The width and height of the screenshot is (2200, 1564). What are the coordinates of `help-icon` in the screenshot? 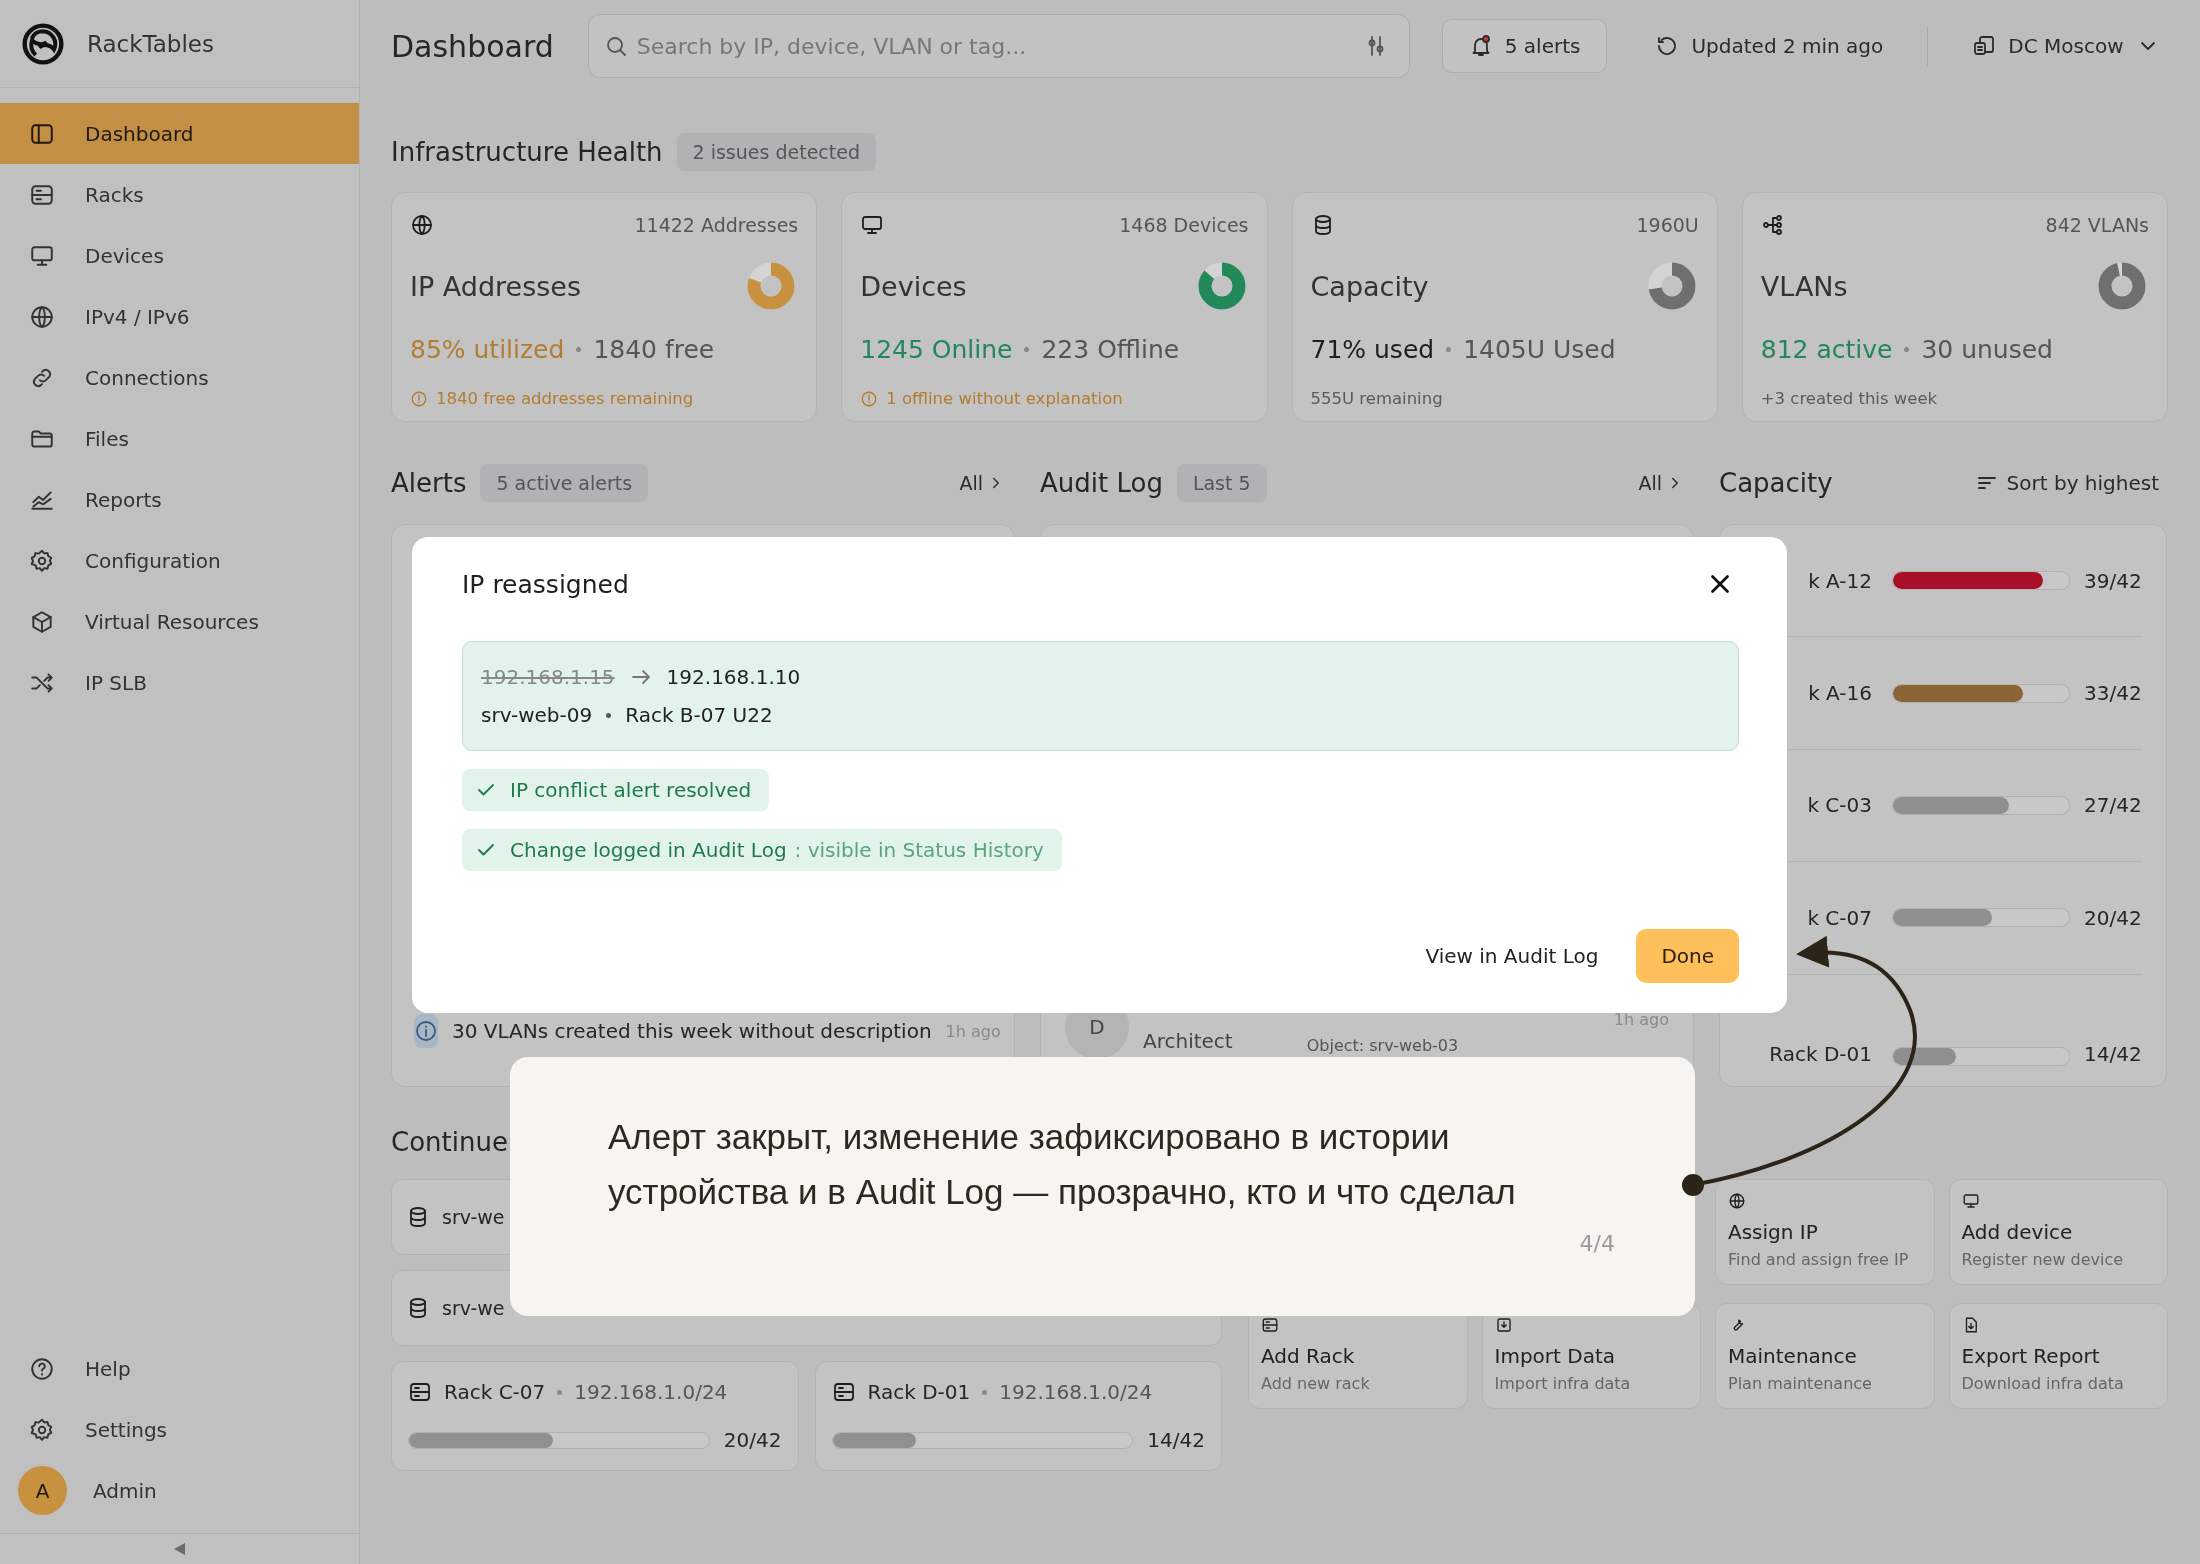 It's located at (42, 1368).